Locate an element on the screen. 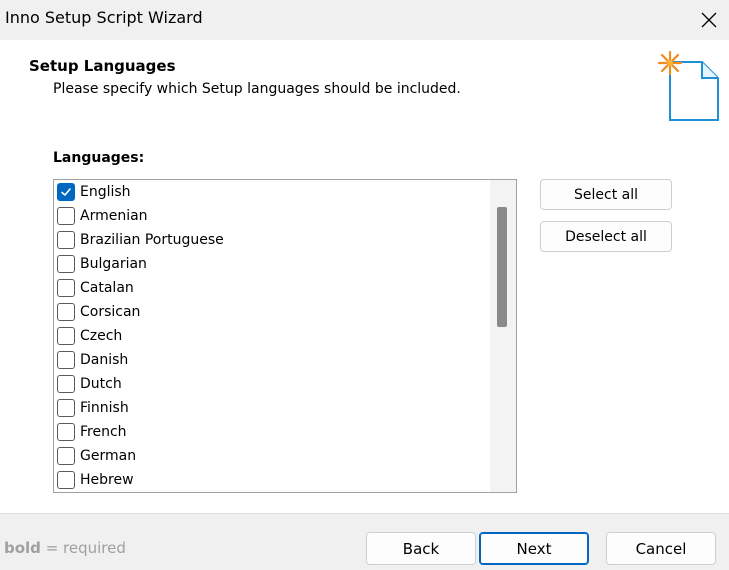 This screenshot has height=570, width=729. close-icon is located at coordinates (709, 20).